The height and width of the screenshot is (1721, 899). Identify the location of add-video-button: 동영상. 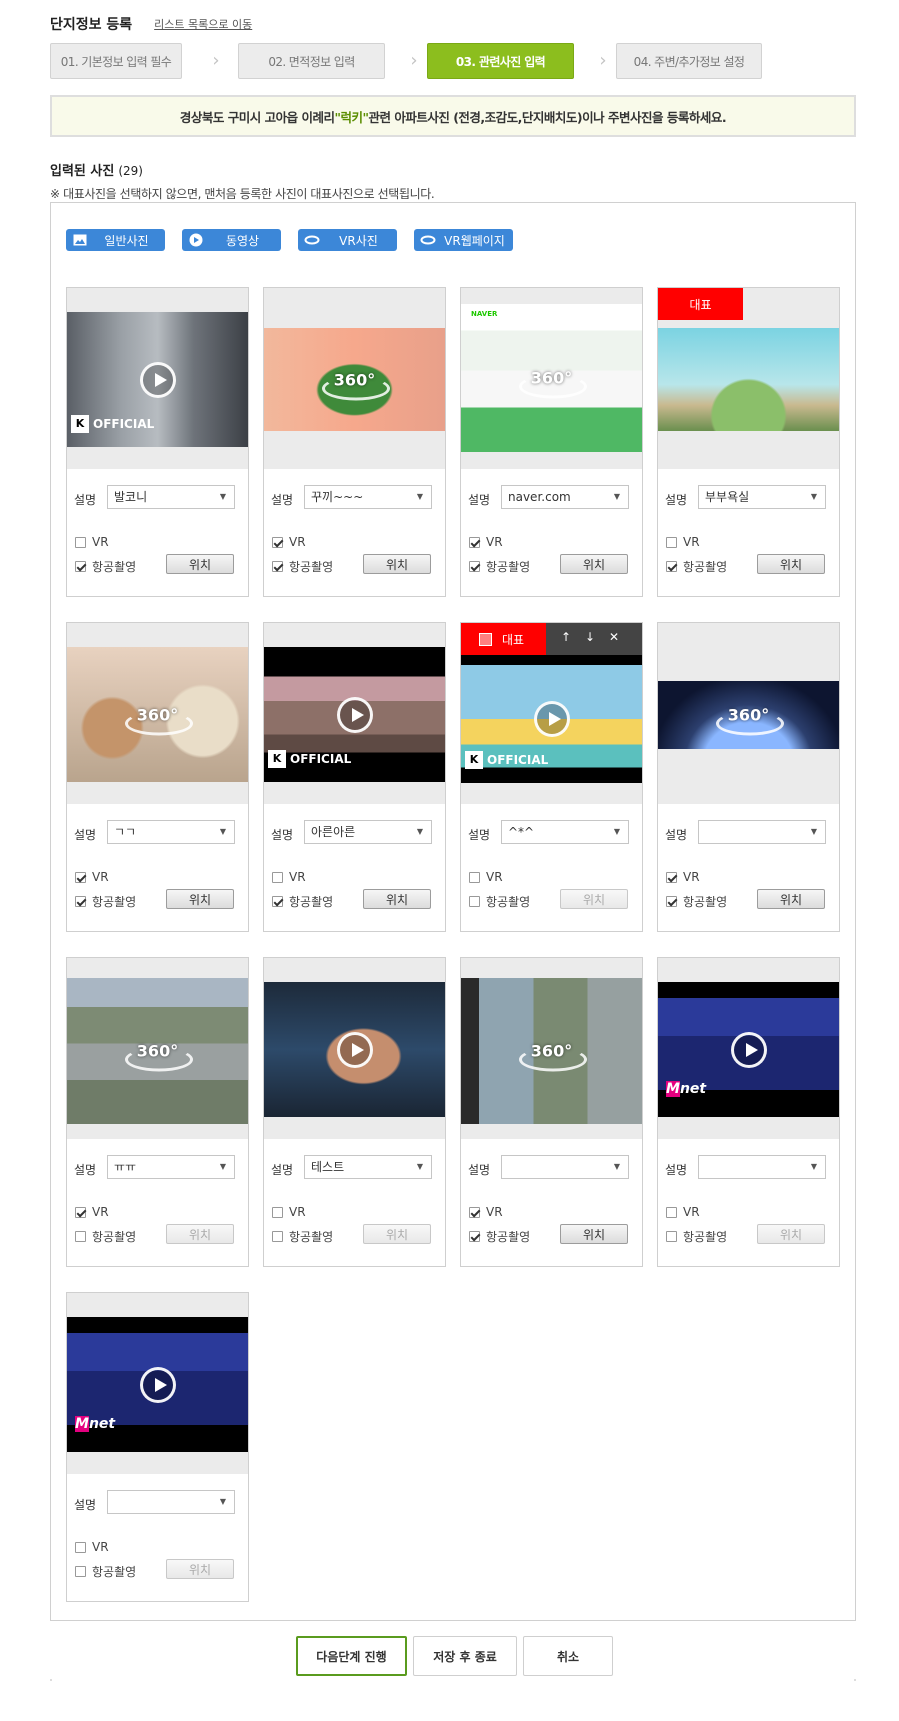
(231, 240).